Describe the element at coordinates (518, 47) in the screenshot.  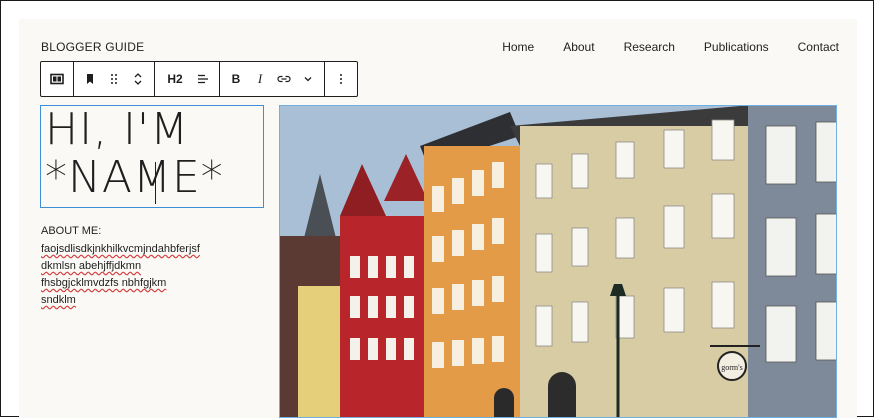
I see `nav-item-home: Home` at that location.